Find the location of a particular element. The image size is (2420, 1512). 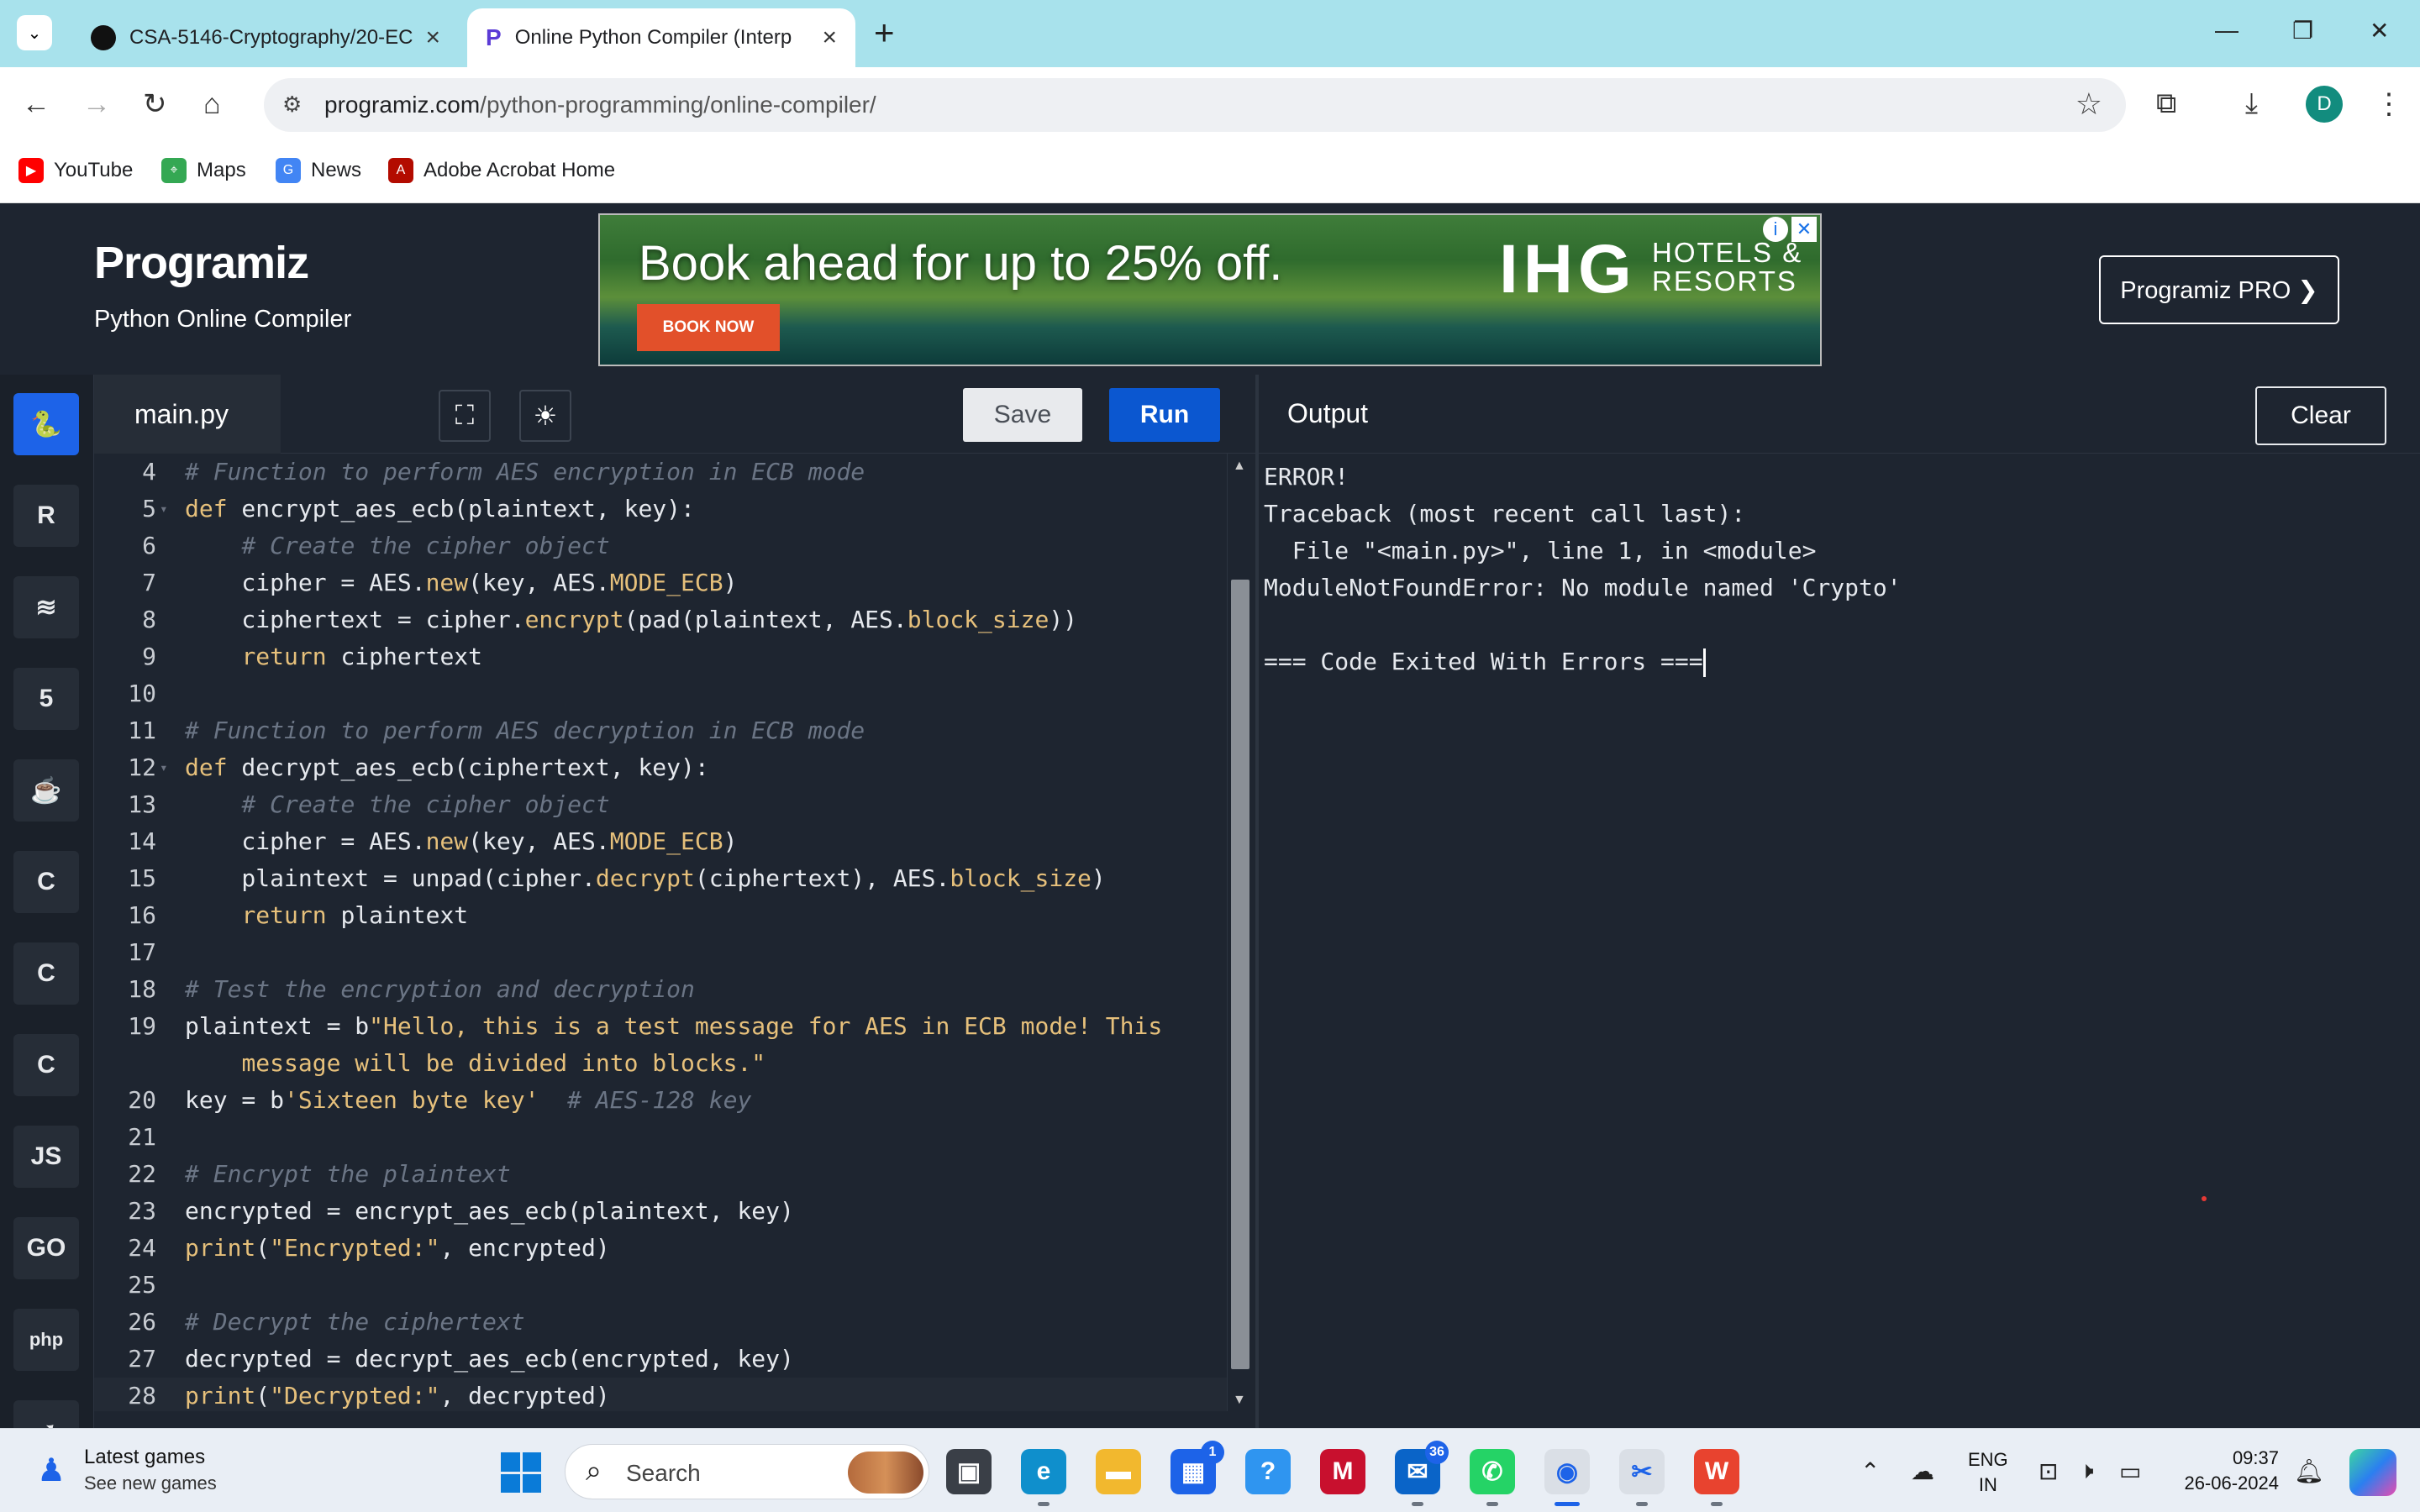

programiz-logo: Programiz is located at coordinates (202, 263).